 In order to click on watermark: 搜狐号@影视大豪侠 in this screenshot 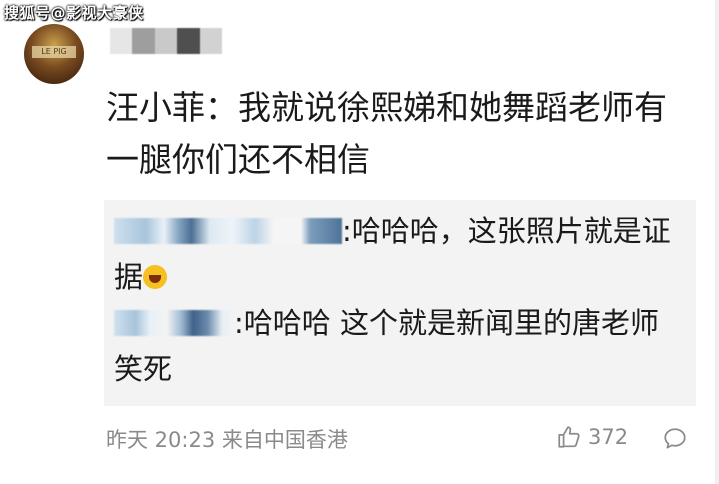, I will do `click(74, 13)`.